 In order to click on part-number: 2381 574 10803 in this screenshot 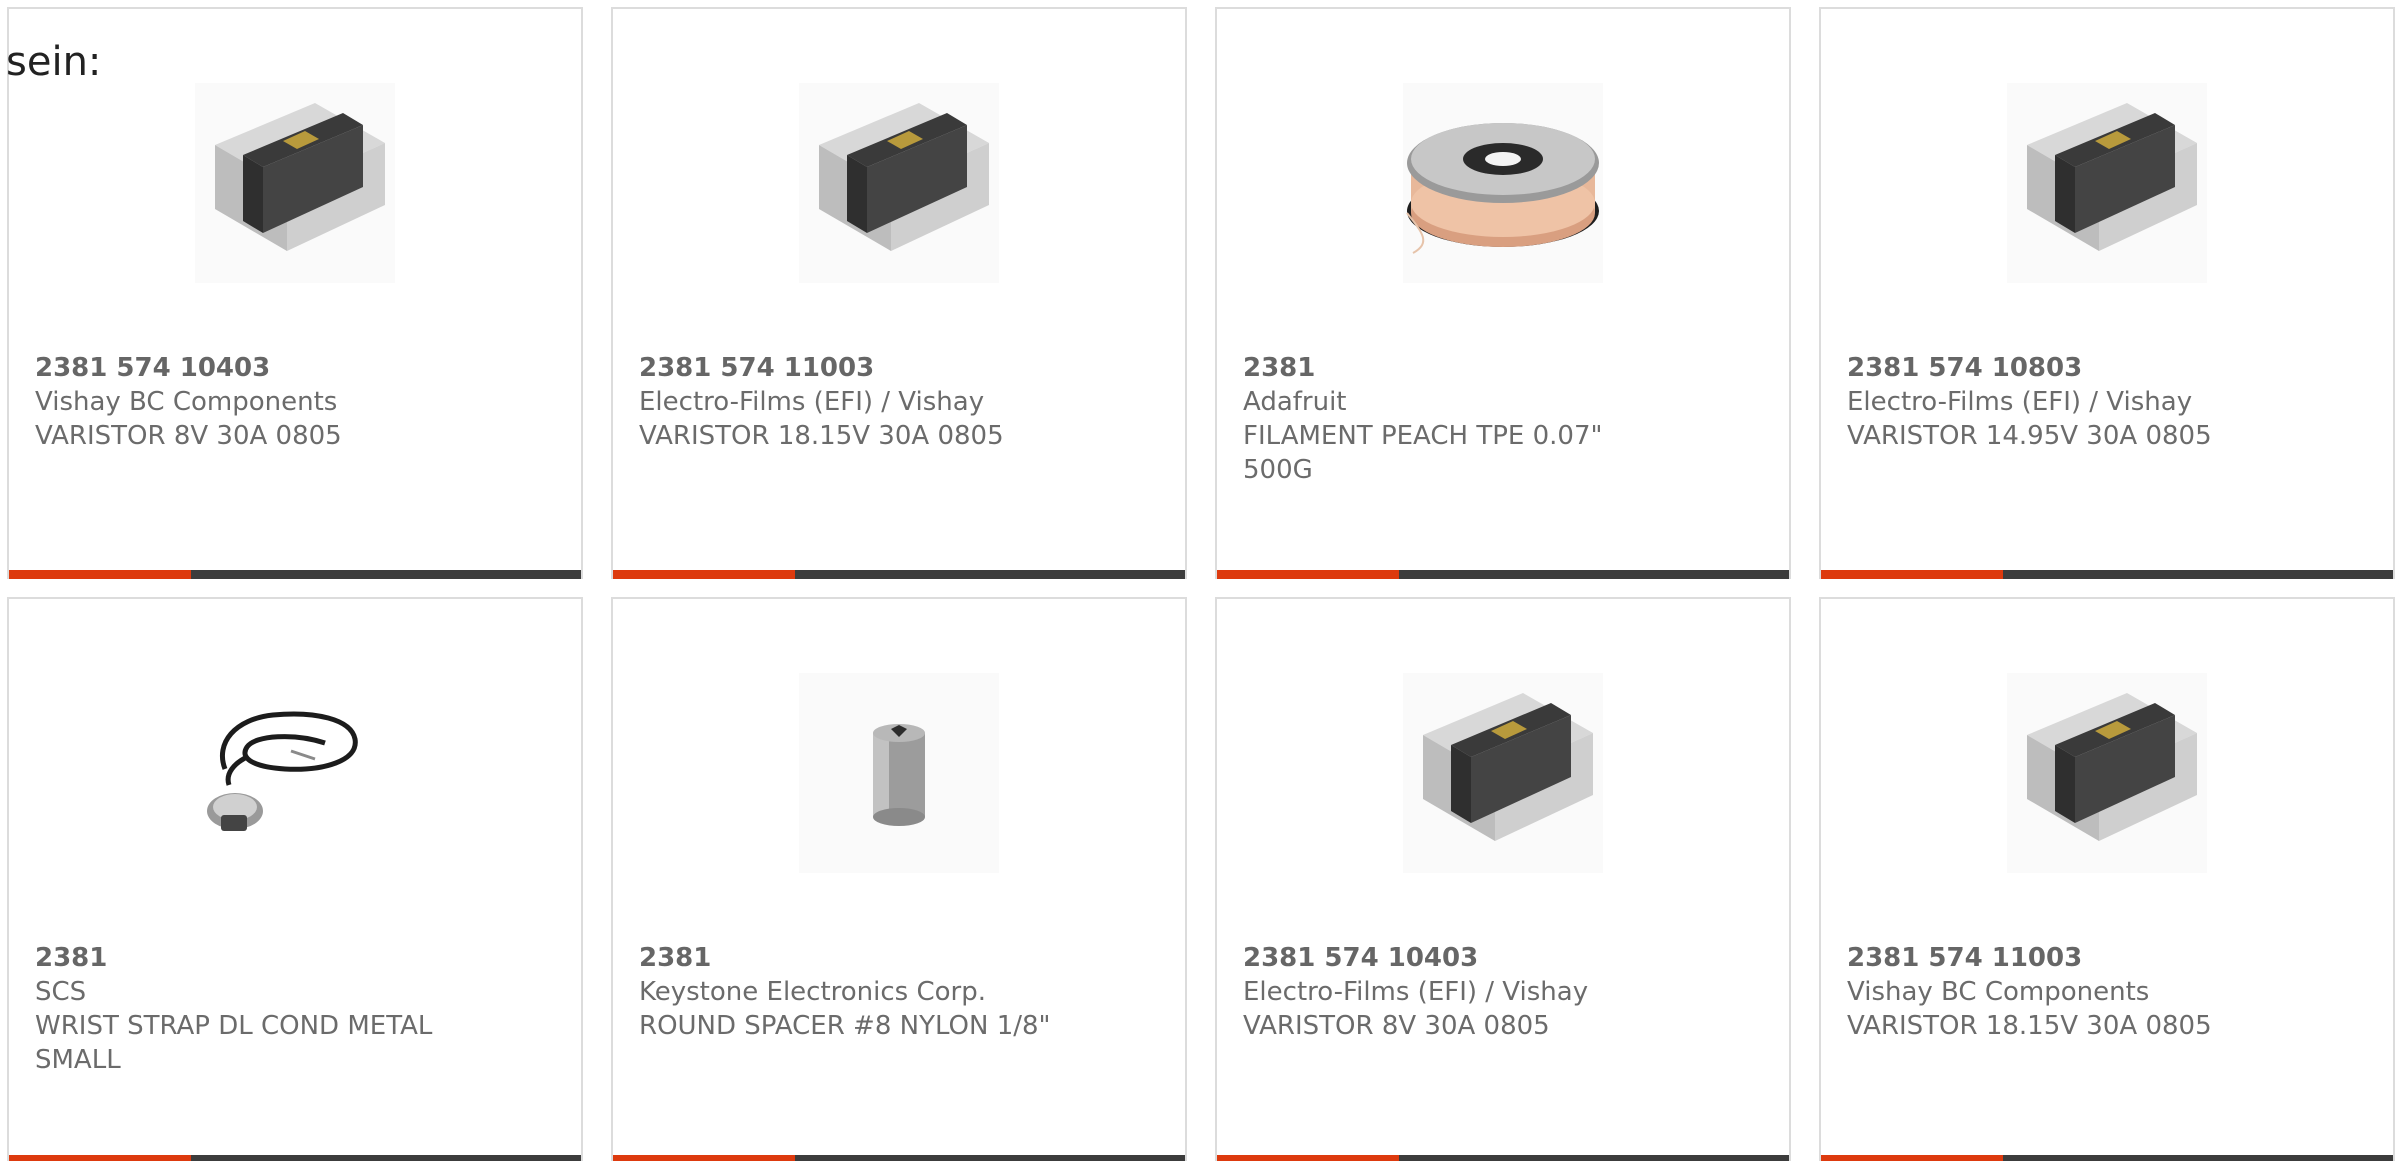, I will do `click(2062, 368)`.